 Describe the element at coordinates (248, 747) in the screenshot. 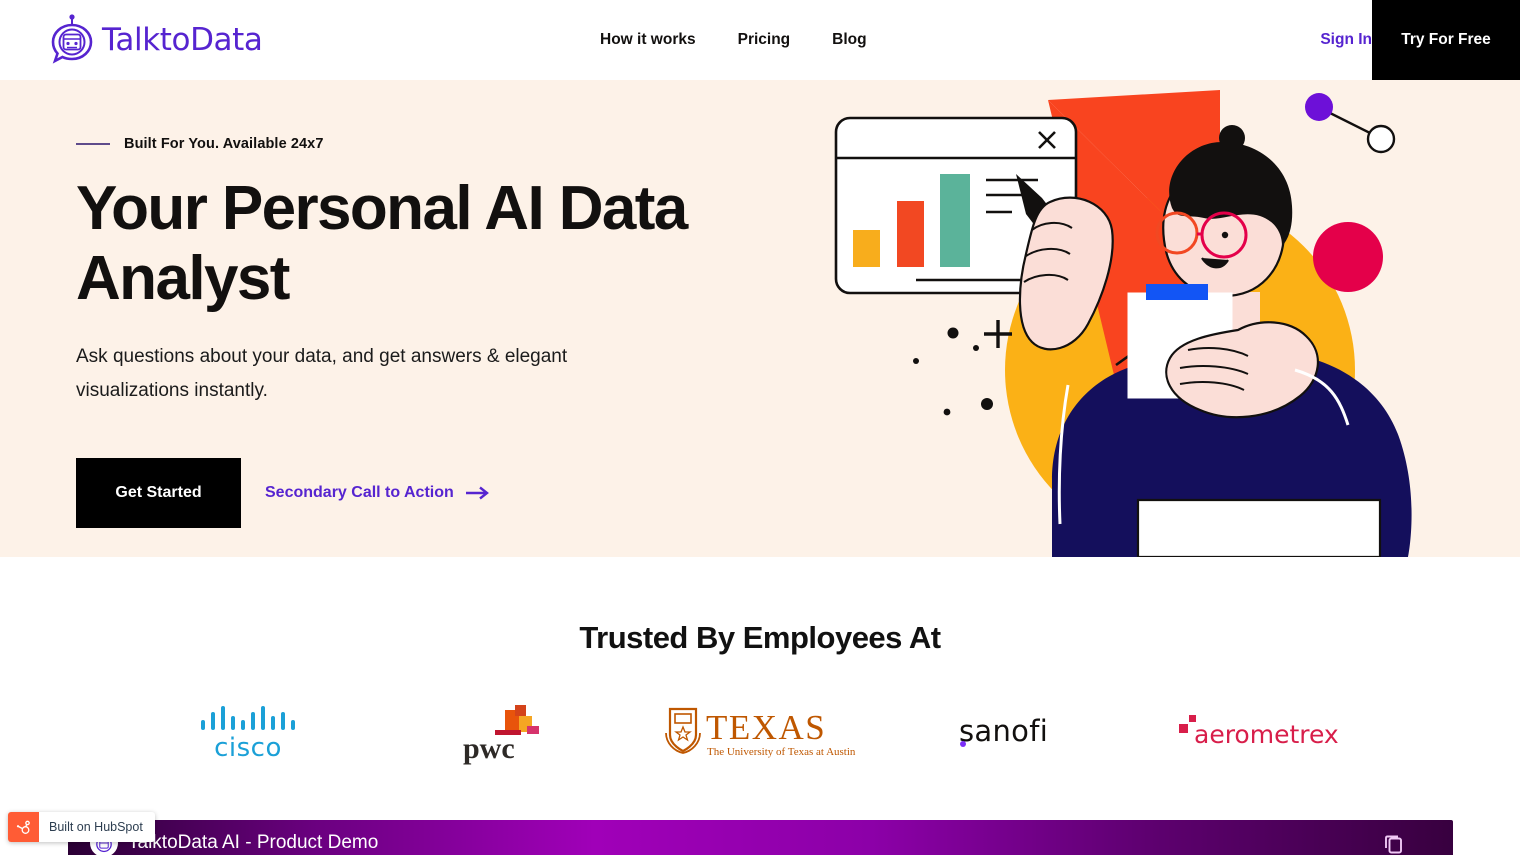

I see `cisco-wordmark: cisco` at that location.